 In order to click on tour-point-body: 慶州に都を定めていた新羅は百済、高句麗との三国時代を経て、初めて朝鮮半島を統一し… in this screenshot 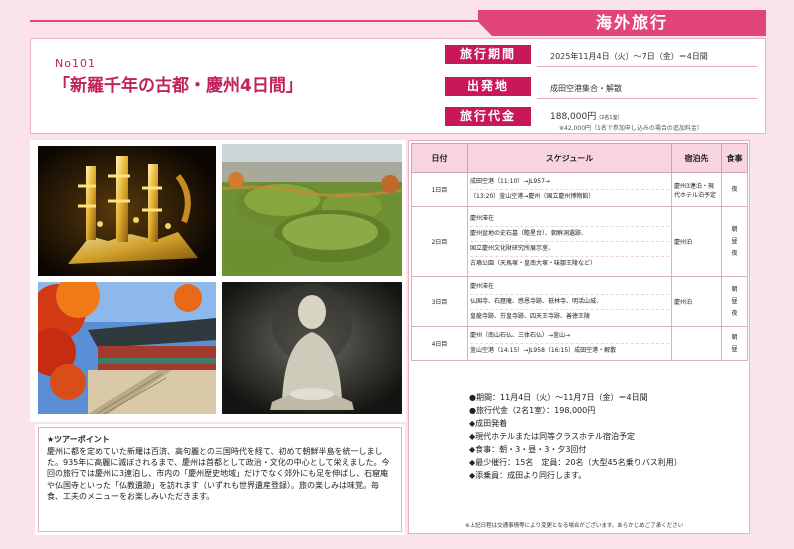, I will do `click(218, 474)`.